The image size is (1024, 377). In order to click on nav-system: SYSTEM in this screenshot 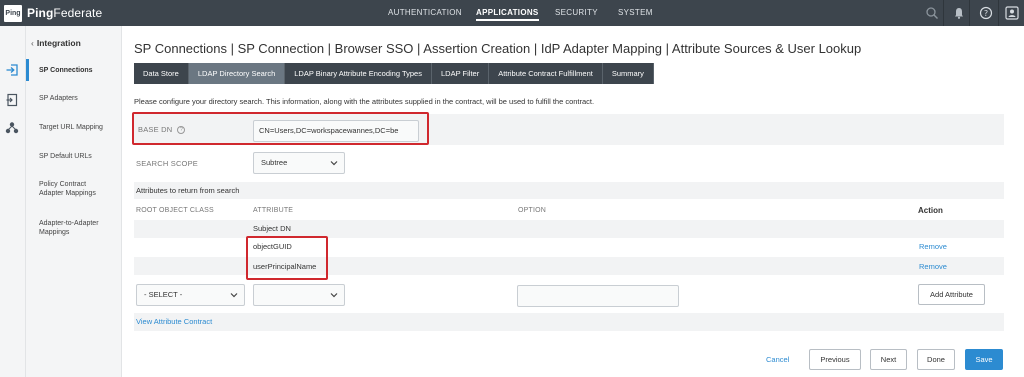, I will do `click(635, 13)`.